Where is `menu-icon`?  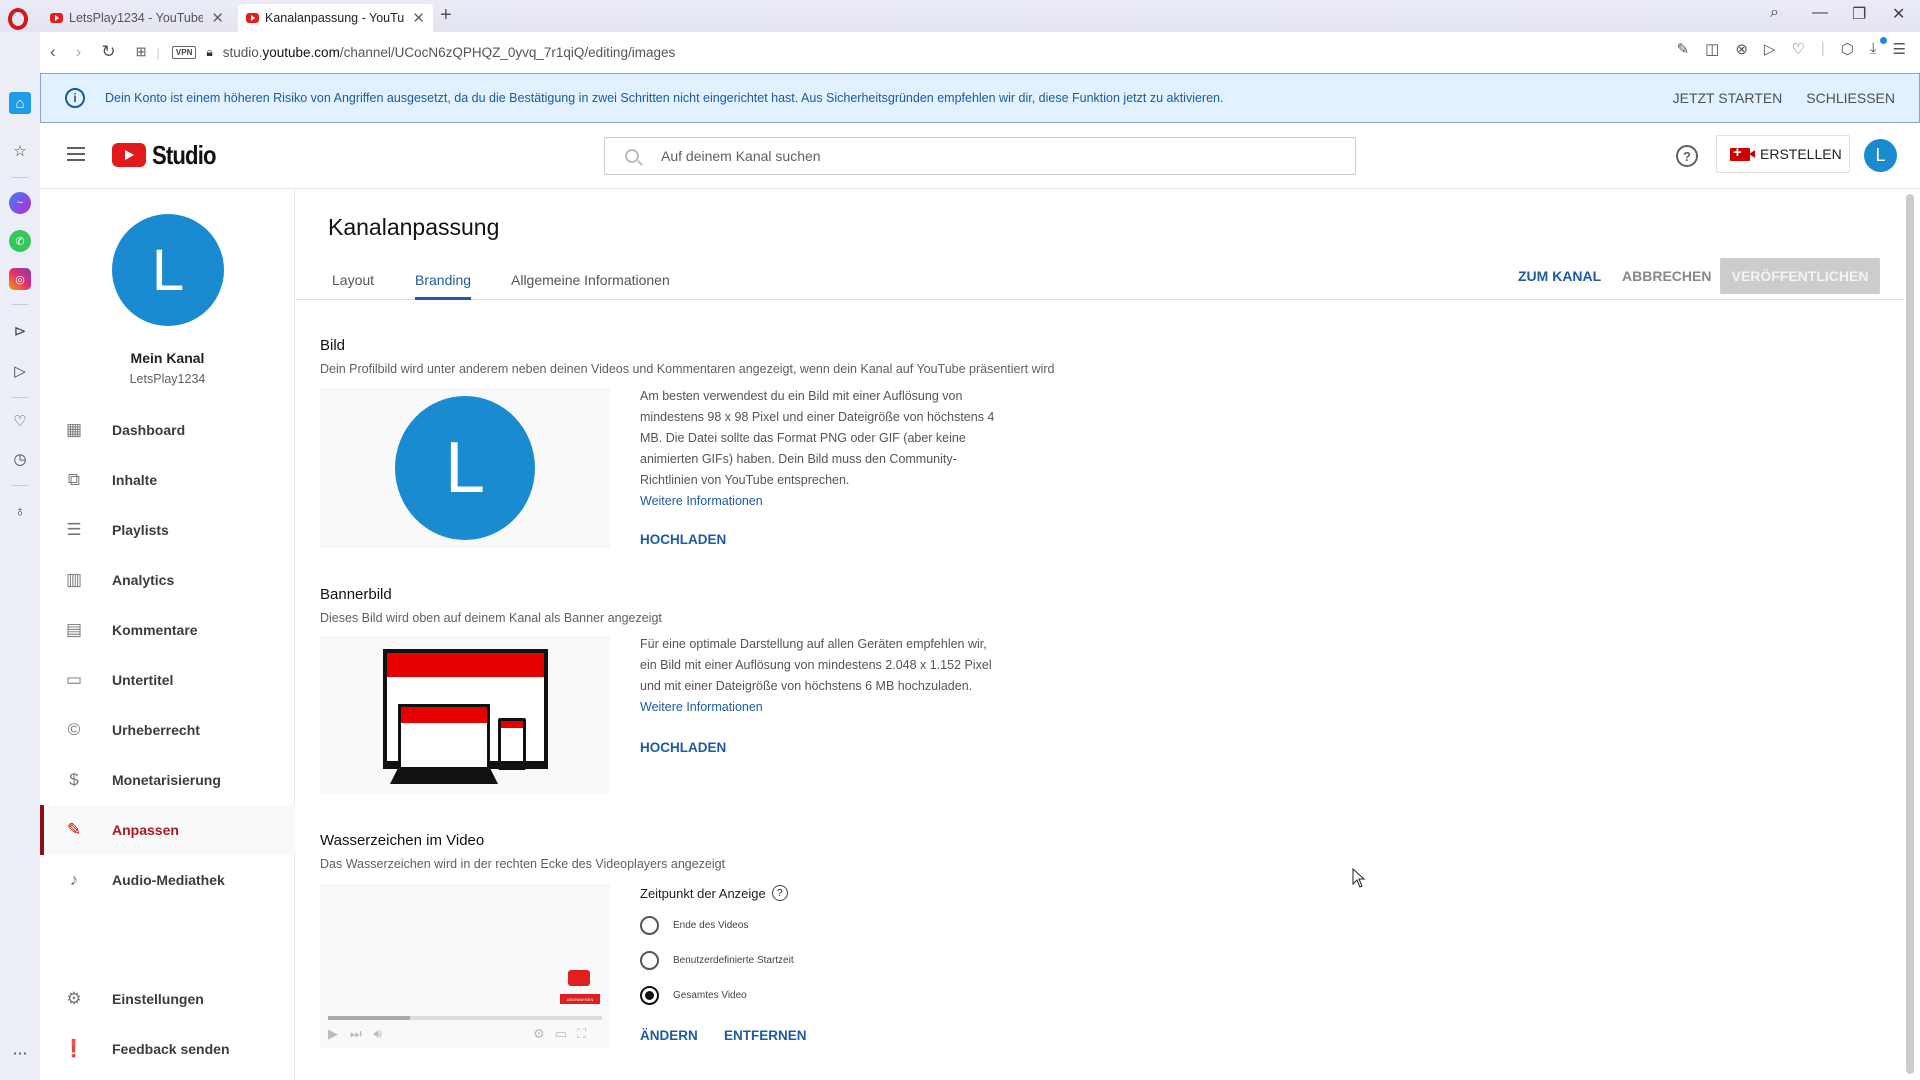 menu-icon is located at coordinates (76, 154).